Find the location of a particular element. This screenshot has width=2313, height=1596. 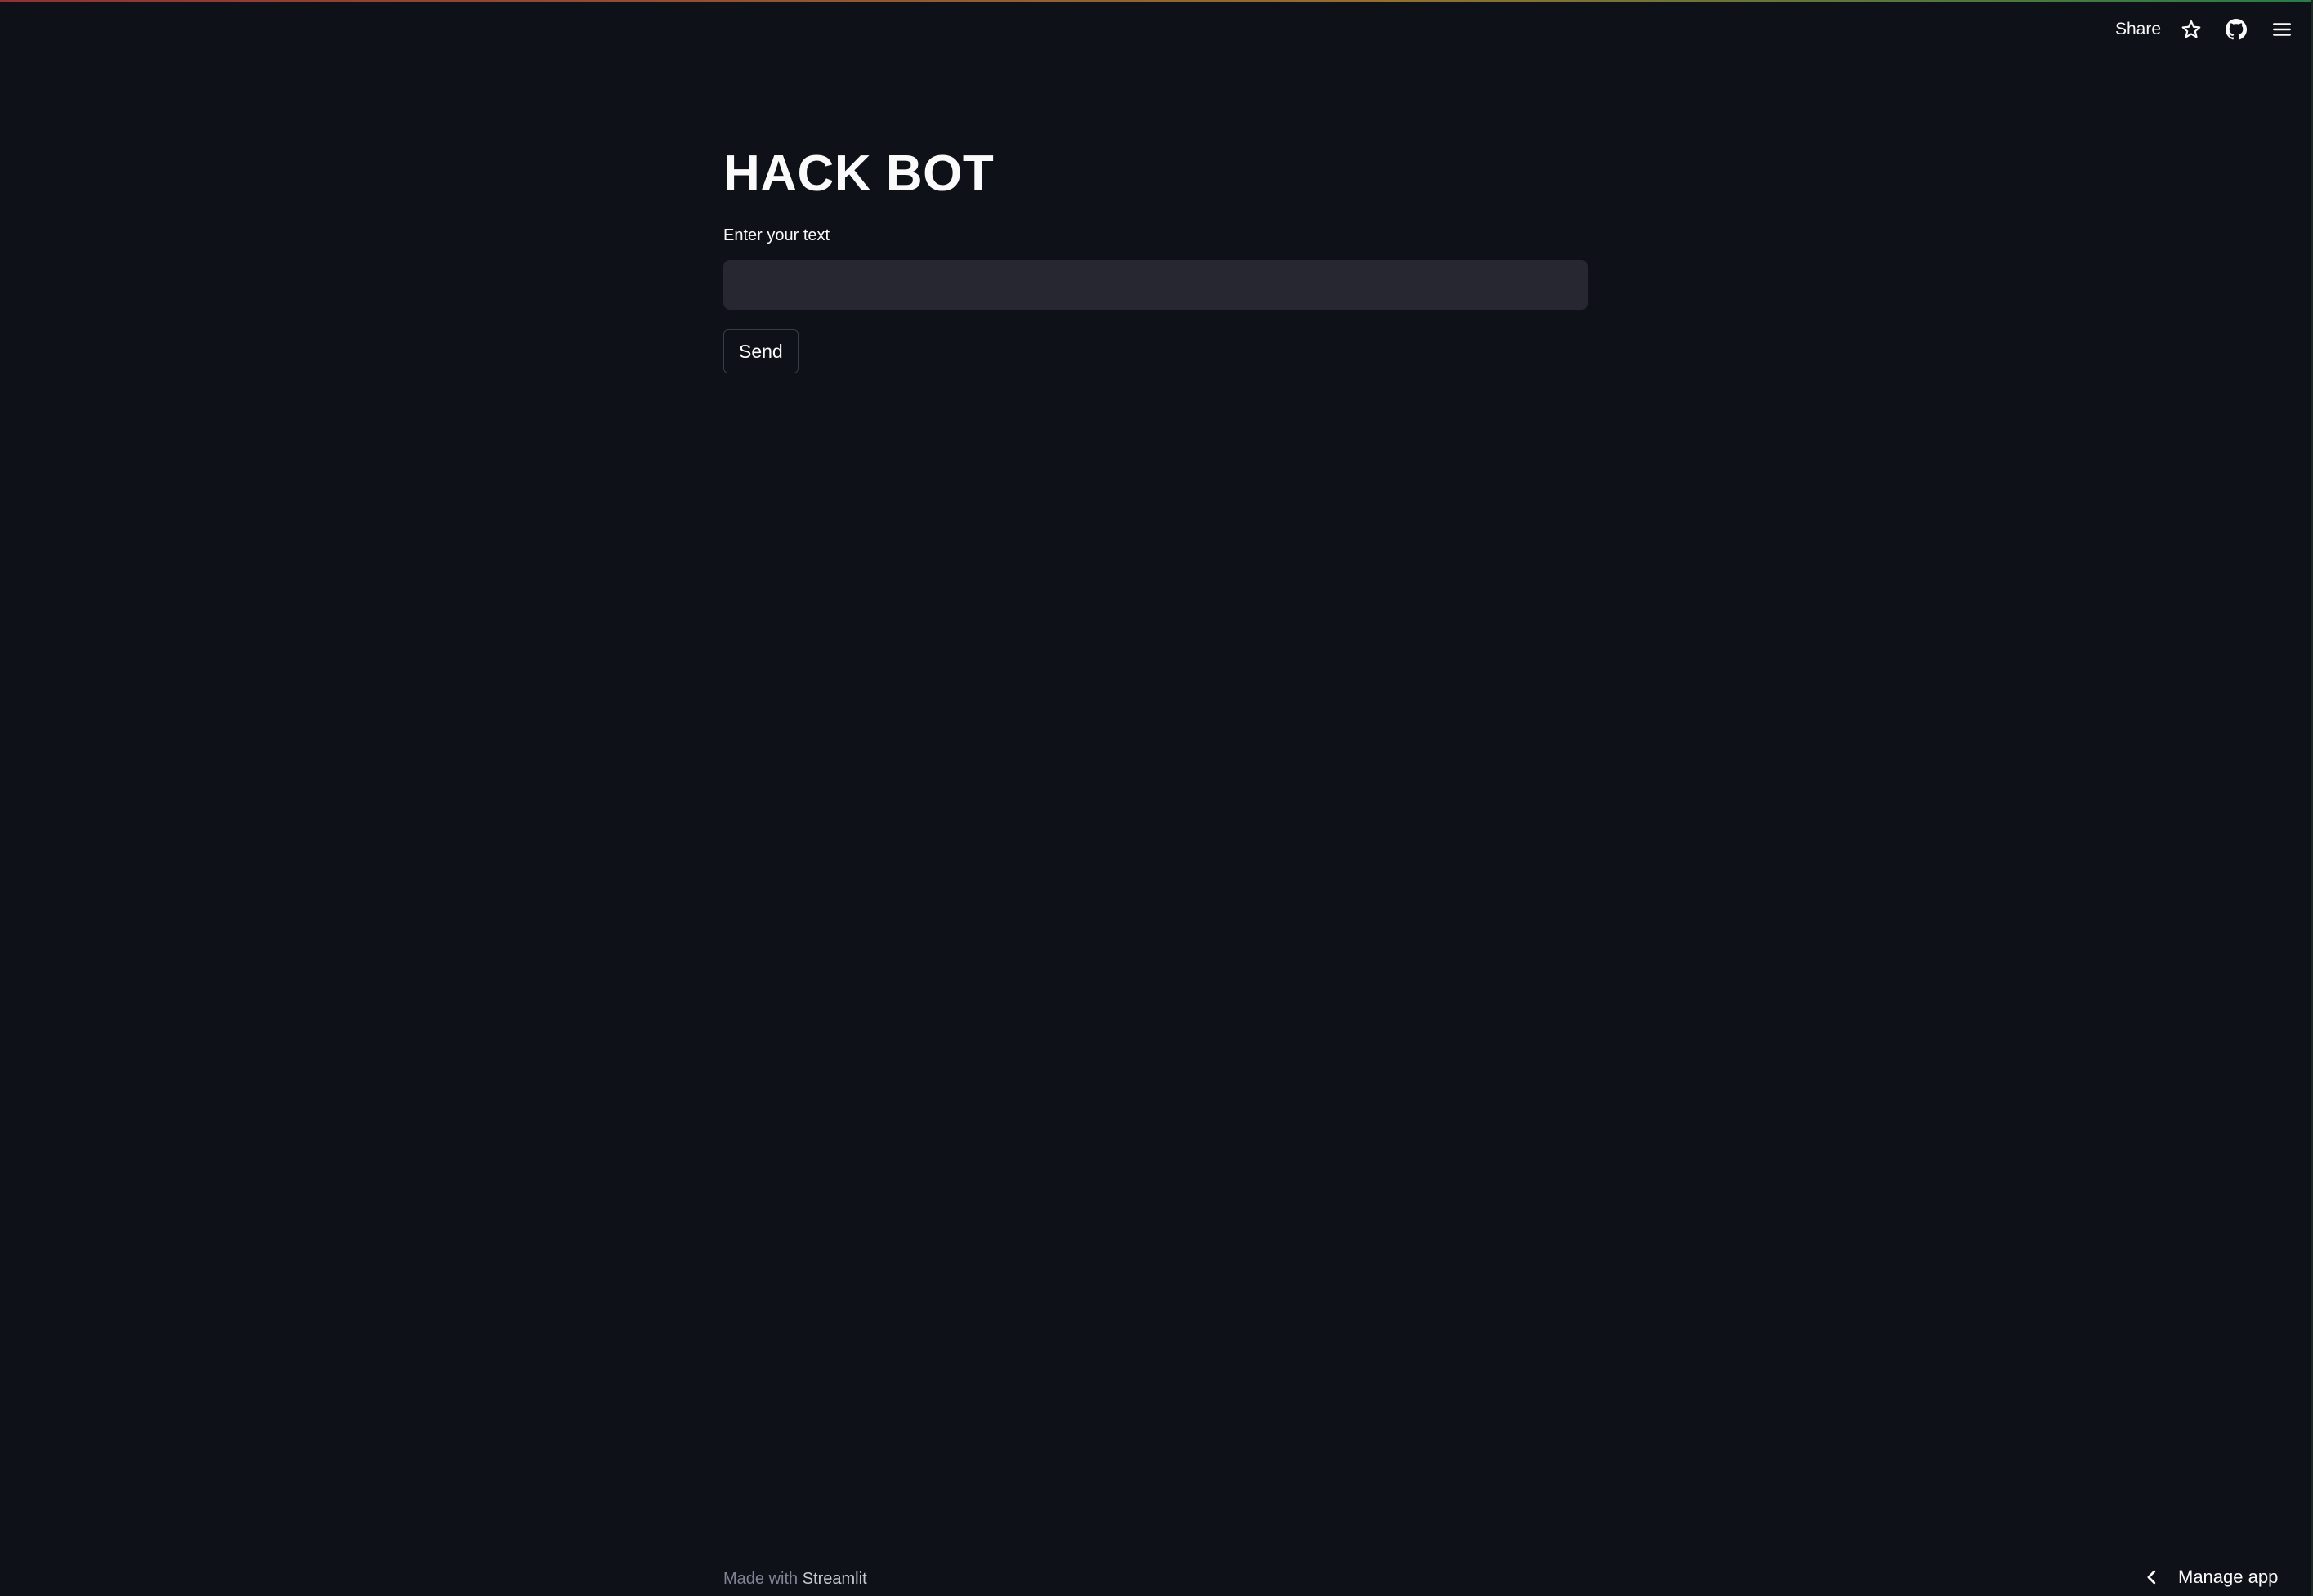

github-icon is located at coordinates (2236, 29).